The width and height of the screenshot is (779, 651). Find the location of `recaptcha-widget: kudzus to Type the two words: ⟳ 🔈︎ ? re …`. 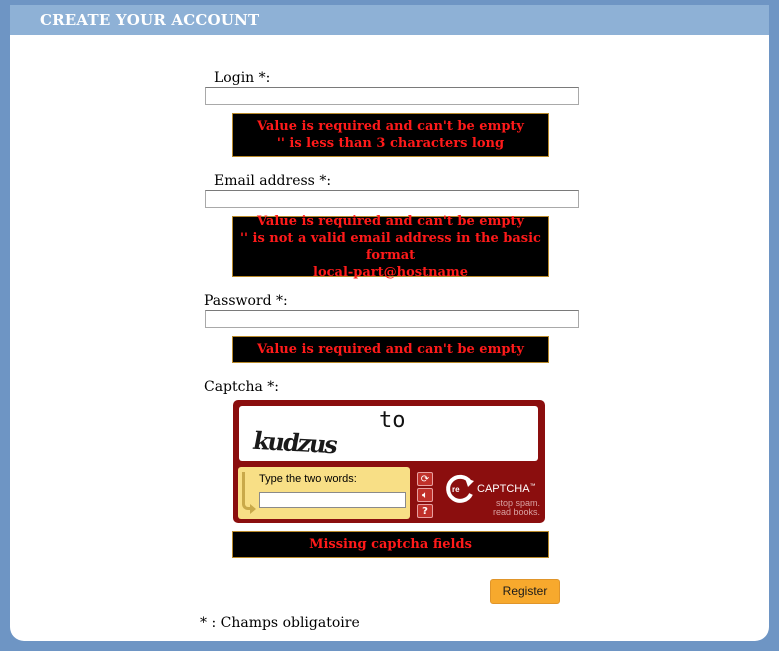

recaptcha-widget: kudzus to Type the two words: ⟳ 🔈︎ ? re … is located at coordinates (389, 461).